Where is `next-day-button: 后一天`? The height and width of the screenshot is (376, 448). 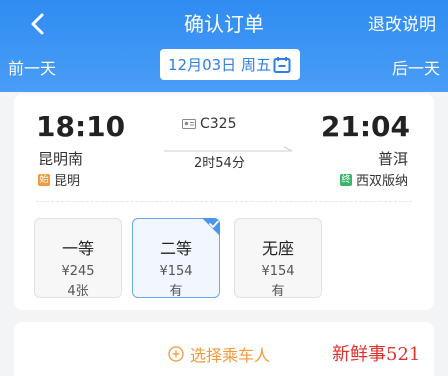
next-day-button: 后一天 is located at coordinates (416, 67).